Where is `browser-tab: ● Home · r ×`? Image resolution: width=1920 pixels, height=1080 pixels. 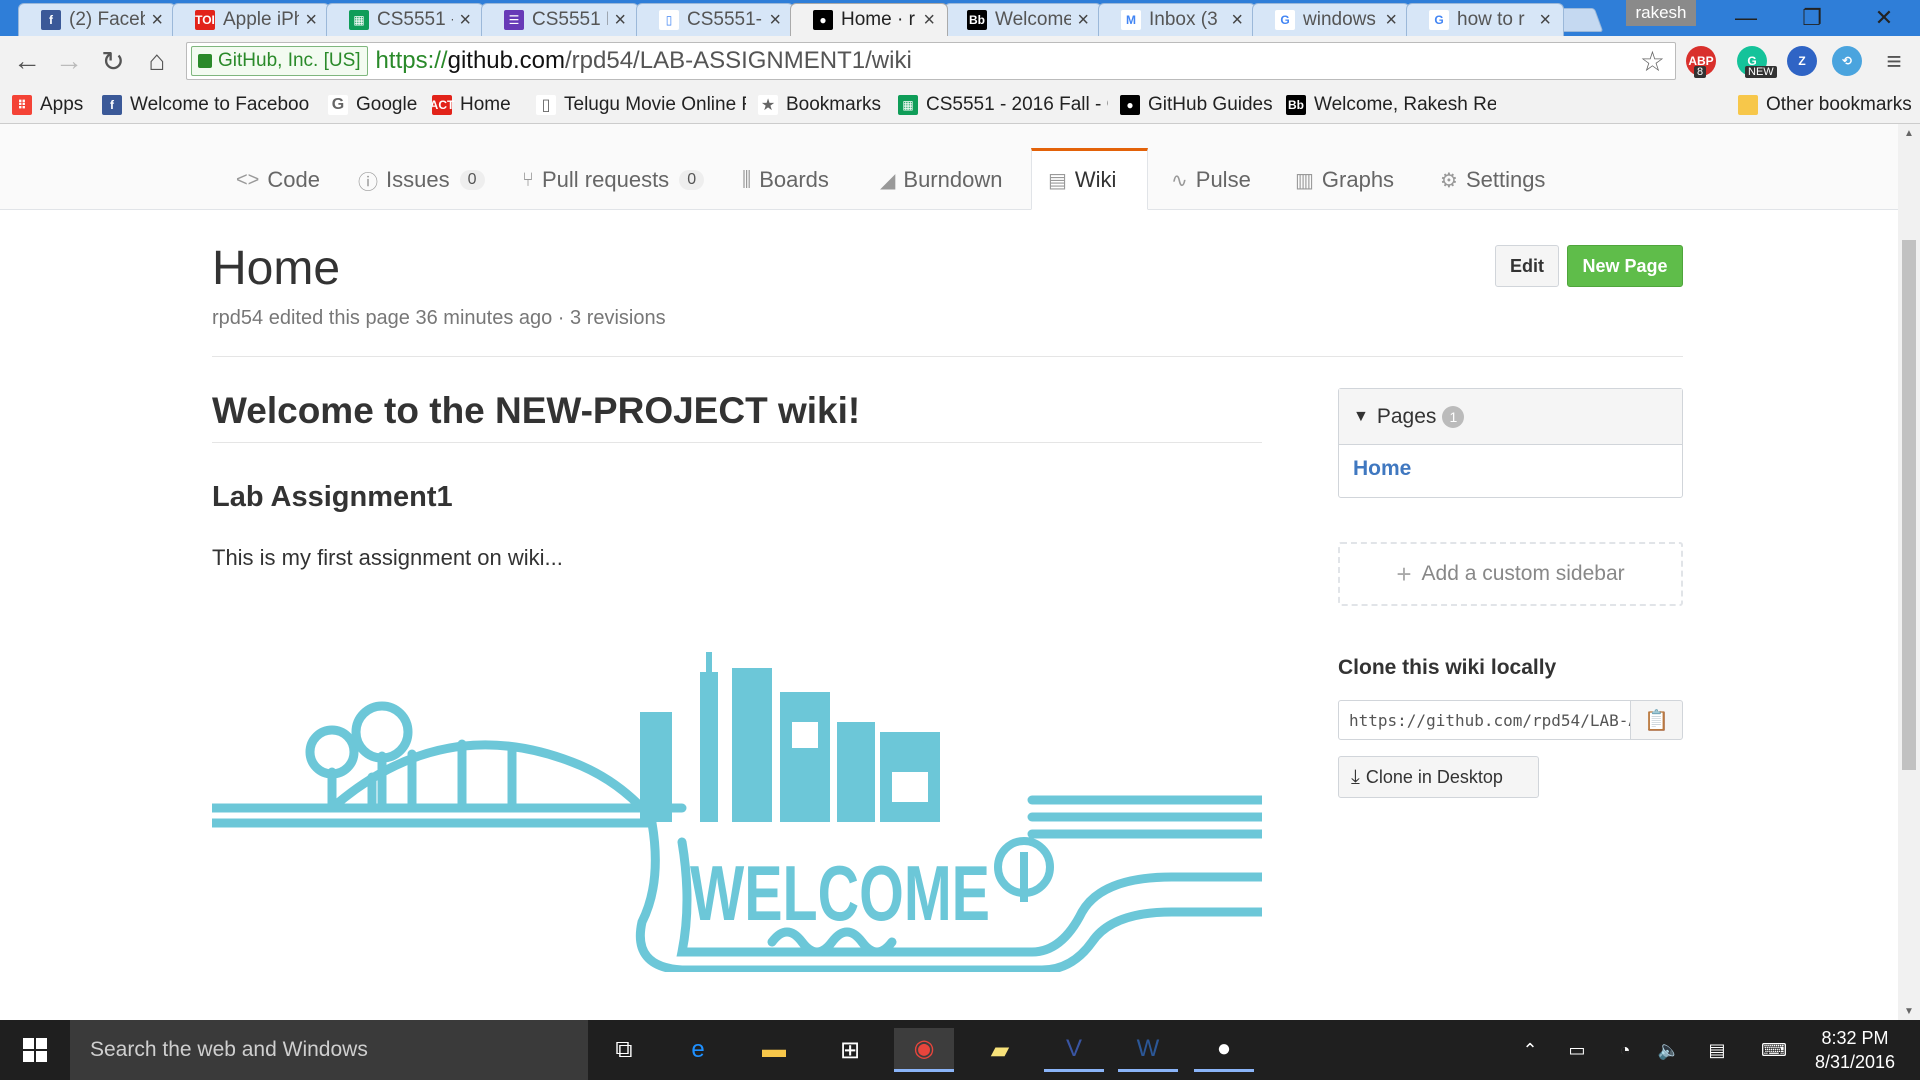 browser-tab: ● Home · r × is located at coordinates (869, 19).